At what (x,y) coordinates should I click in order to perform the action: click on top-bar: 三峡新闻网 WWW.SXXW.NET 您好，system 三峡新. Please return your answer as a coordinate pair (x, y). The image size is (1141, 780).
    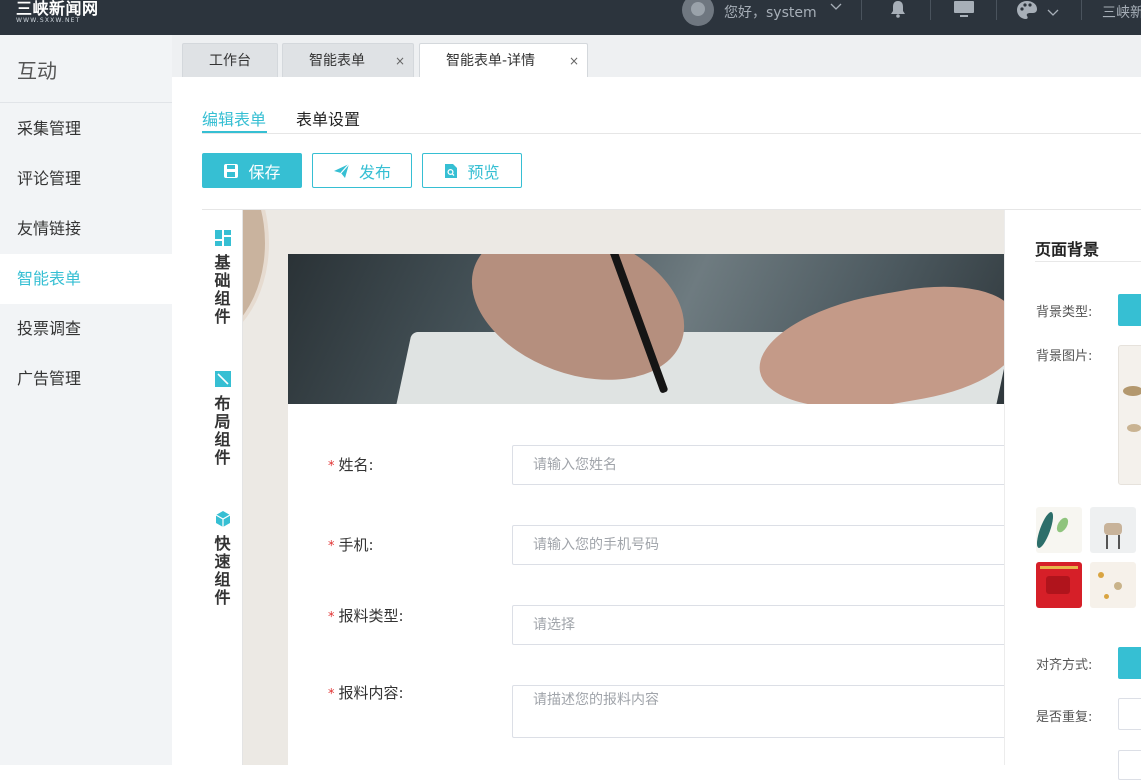
    Looking at the image, I should click on (570, 17).